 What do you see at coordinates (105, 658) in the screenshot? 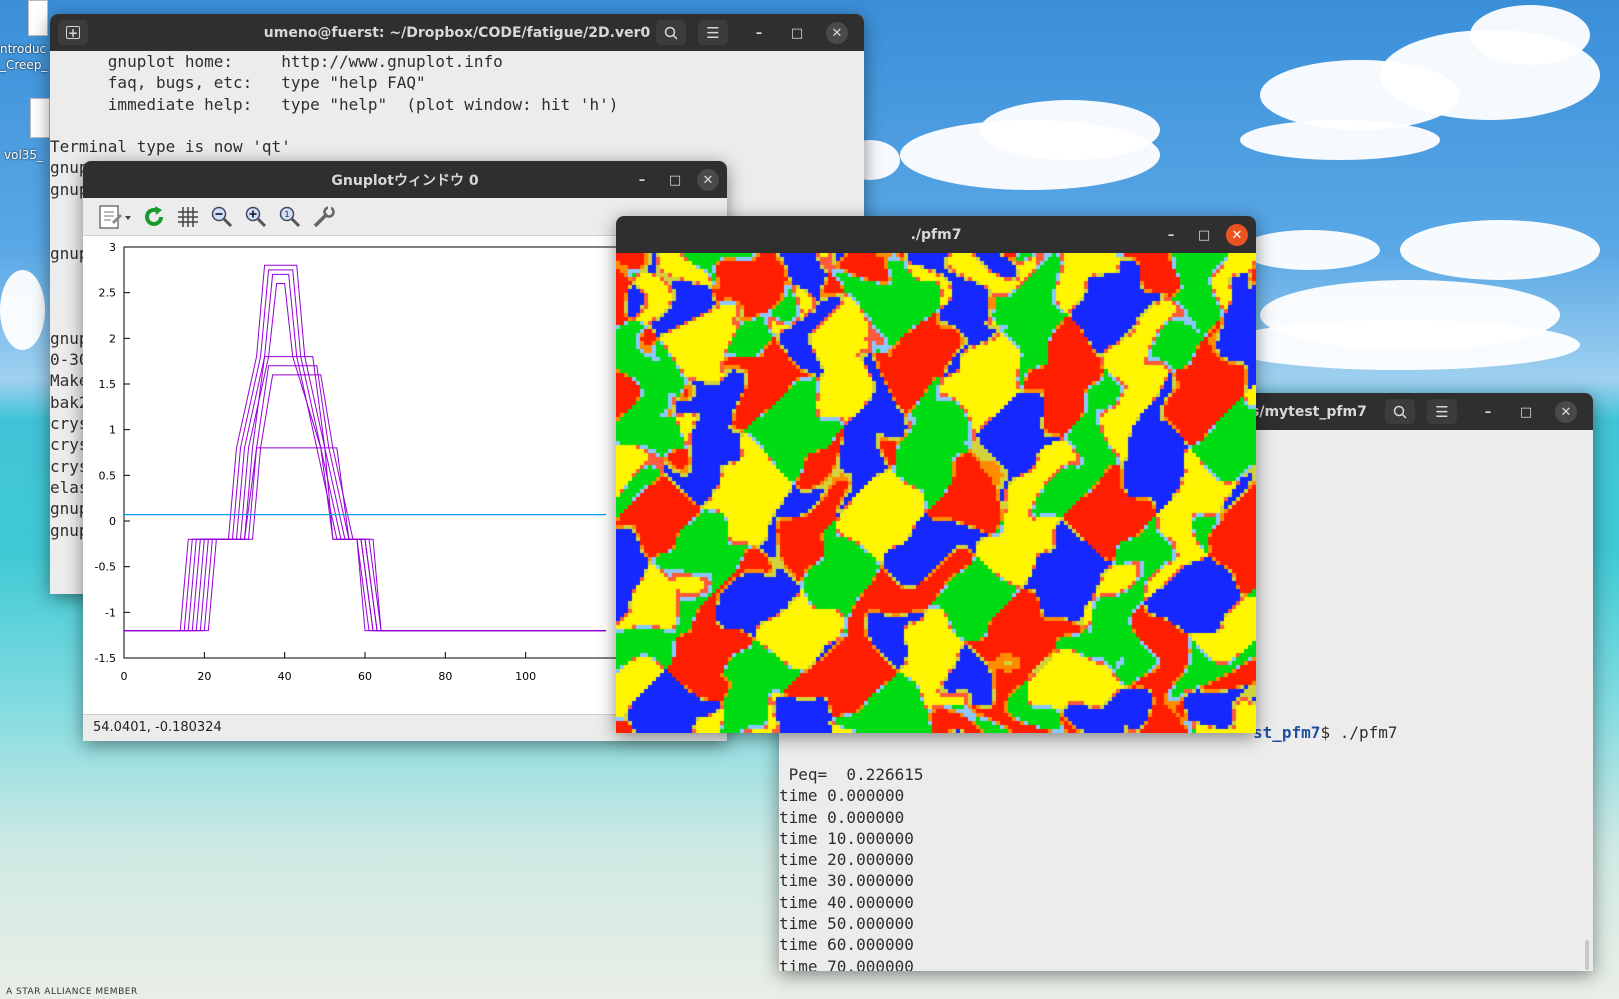
I see `y-tick-label: -1.5` at bounding box center [105, 658].